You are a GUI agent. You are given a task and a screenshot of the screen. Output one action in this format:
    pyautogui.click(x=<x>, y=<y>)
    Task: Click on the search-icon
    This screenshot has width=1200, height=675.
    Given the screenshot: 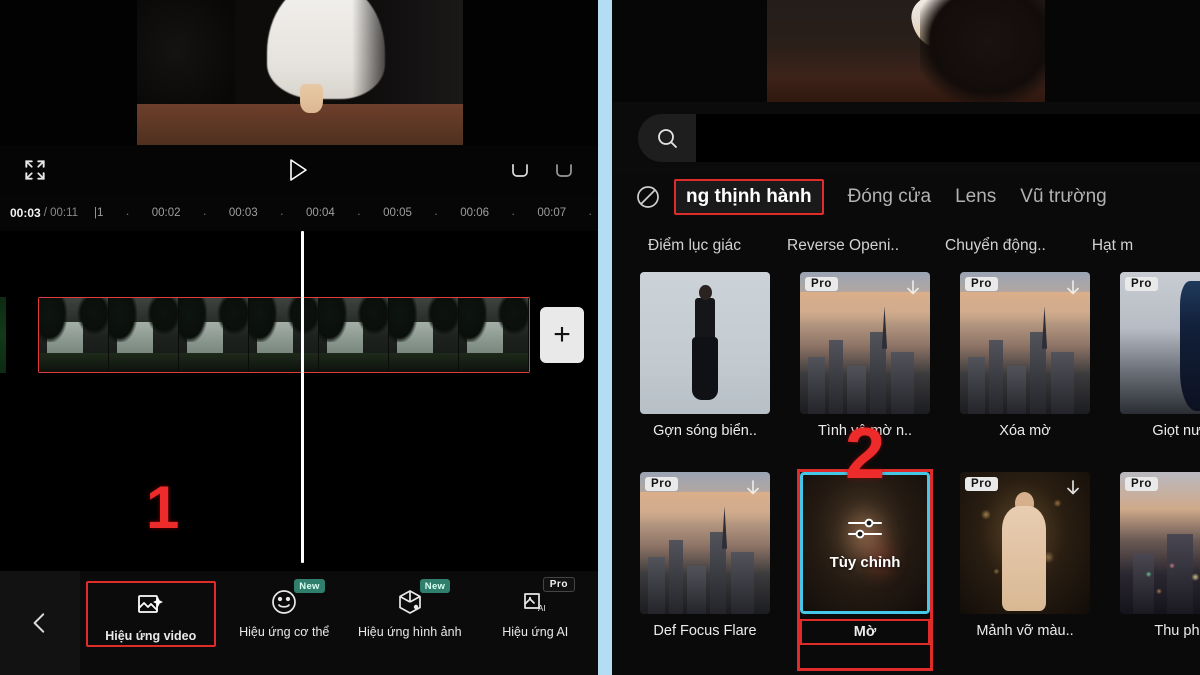 What is the action you would take?
    pyautogui.click(x=667, y=138)
    